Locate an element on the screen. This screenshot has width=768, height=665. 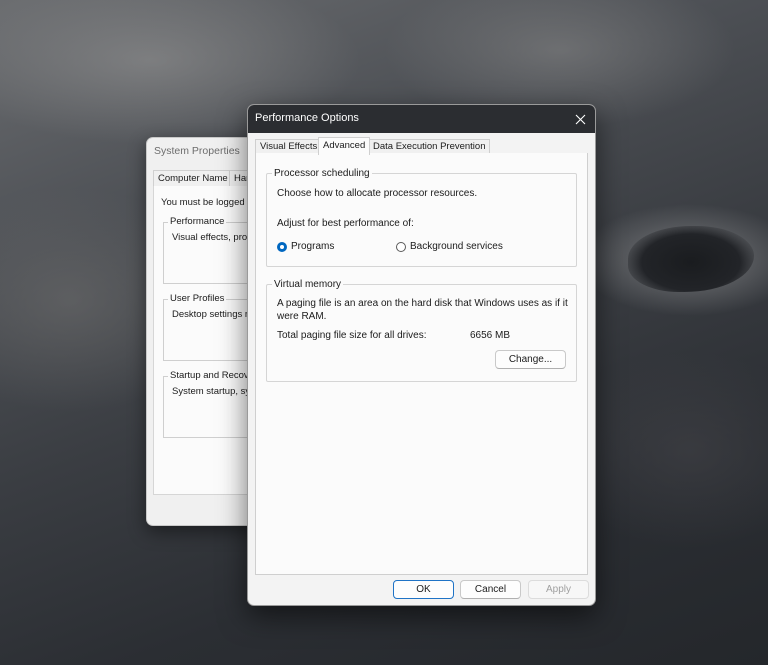
user-profiles-group-desc: Desktop settings re is located at coordinates (213, 314).